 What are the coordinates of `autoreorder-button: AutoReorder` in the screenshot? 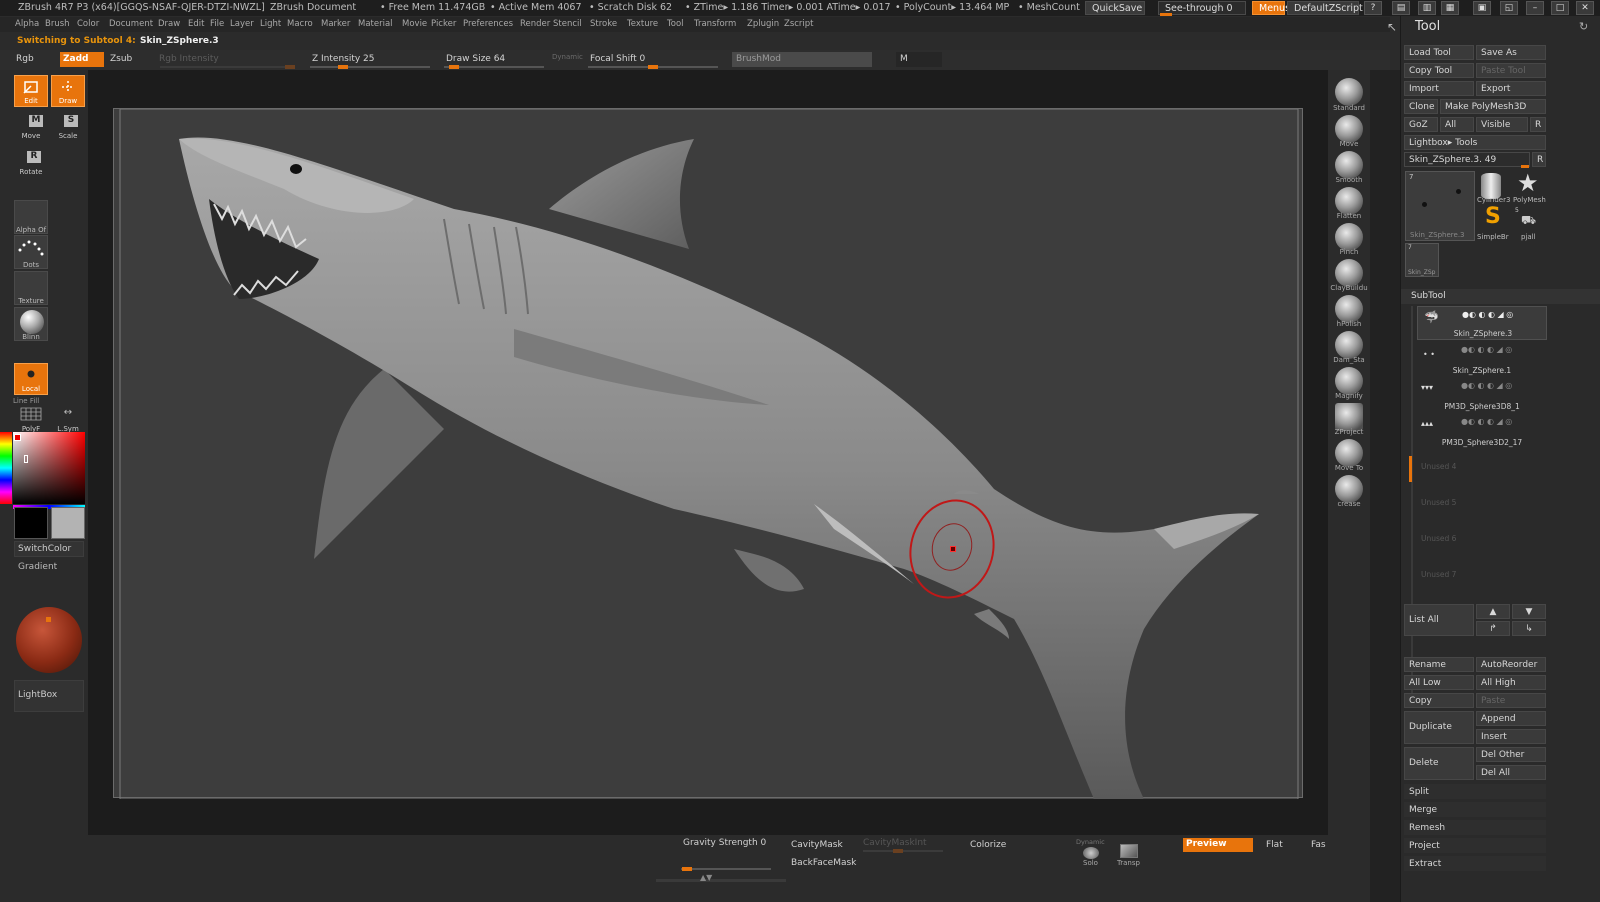 It's located at (1511, 664).